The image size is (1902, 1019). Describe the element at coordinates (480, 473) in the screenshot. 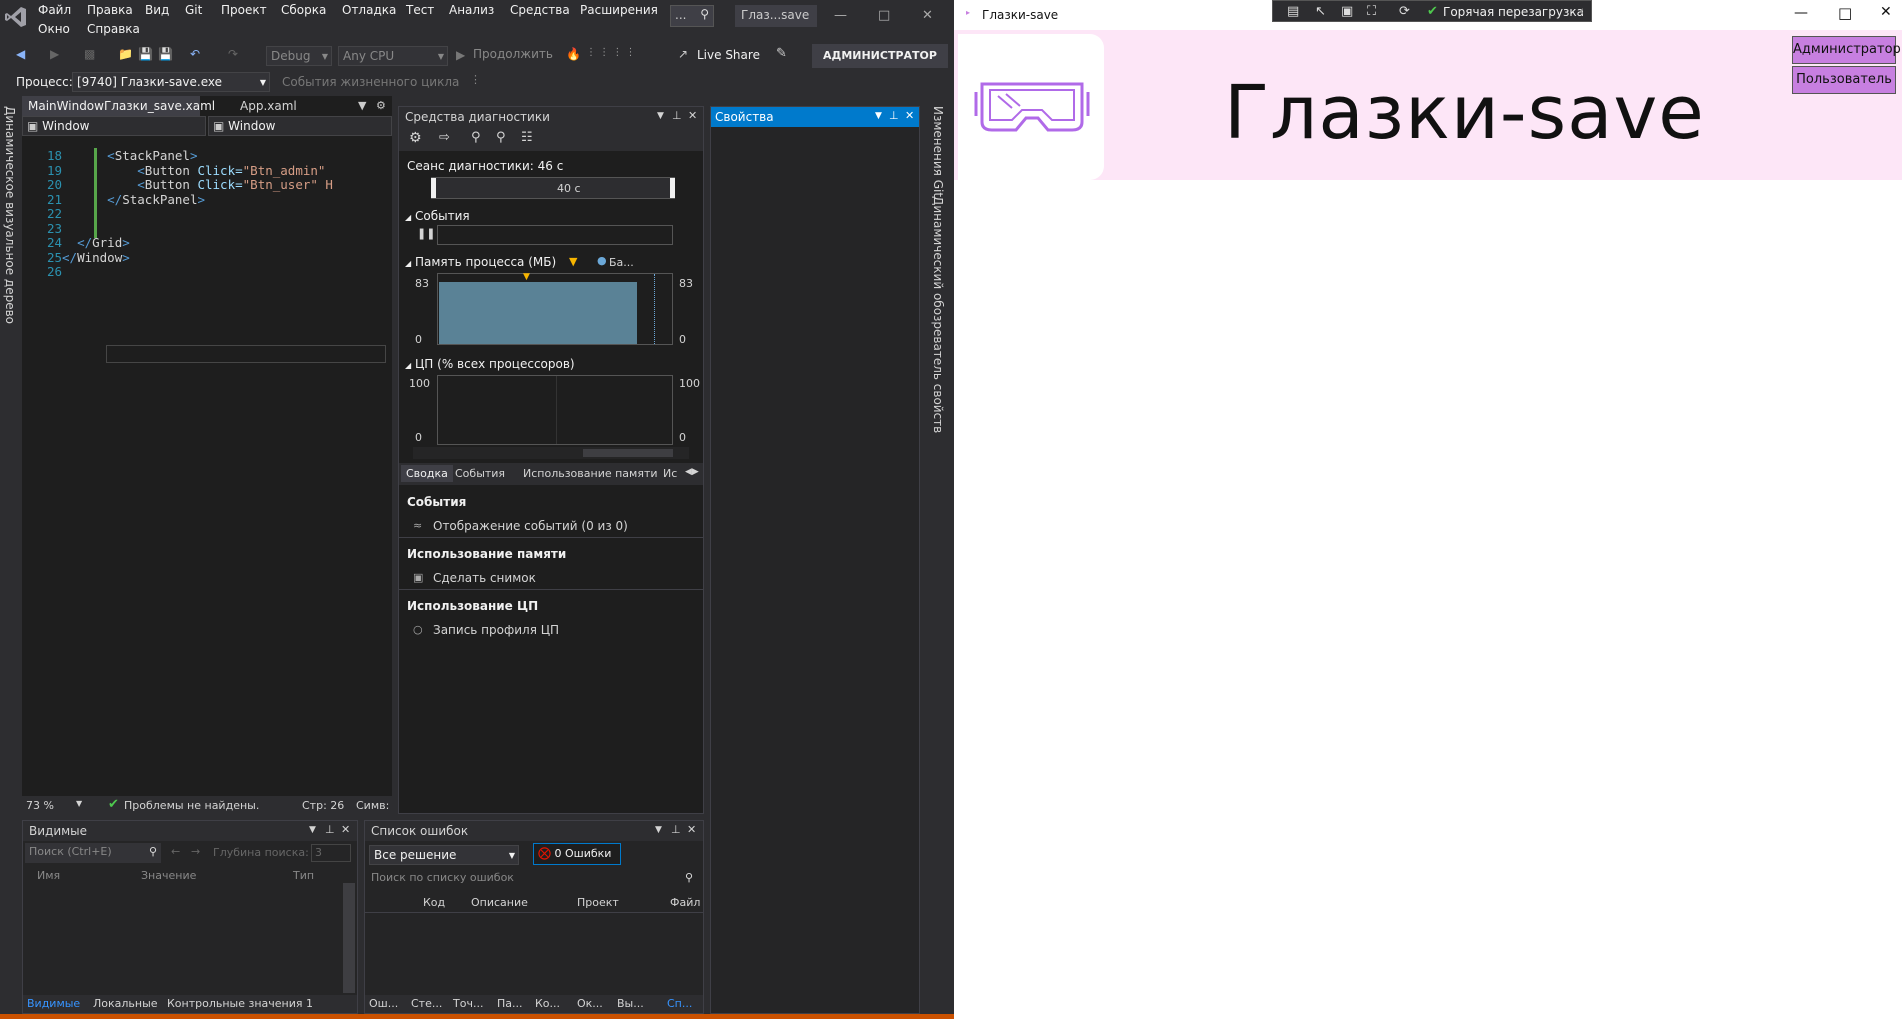

I see `tab-events: События` at that location.